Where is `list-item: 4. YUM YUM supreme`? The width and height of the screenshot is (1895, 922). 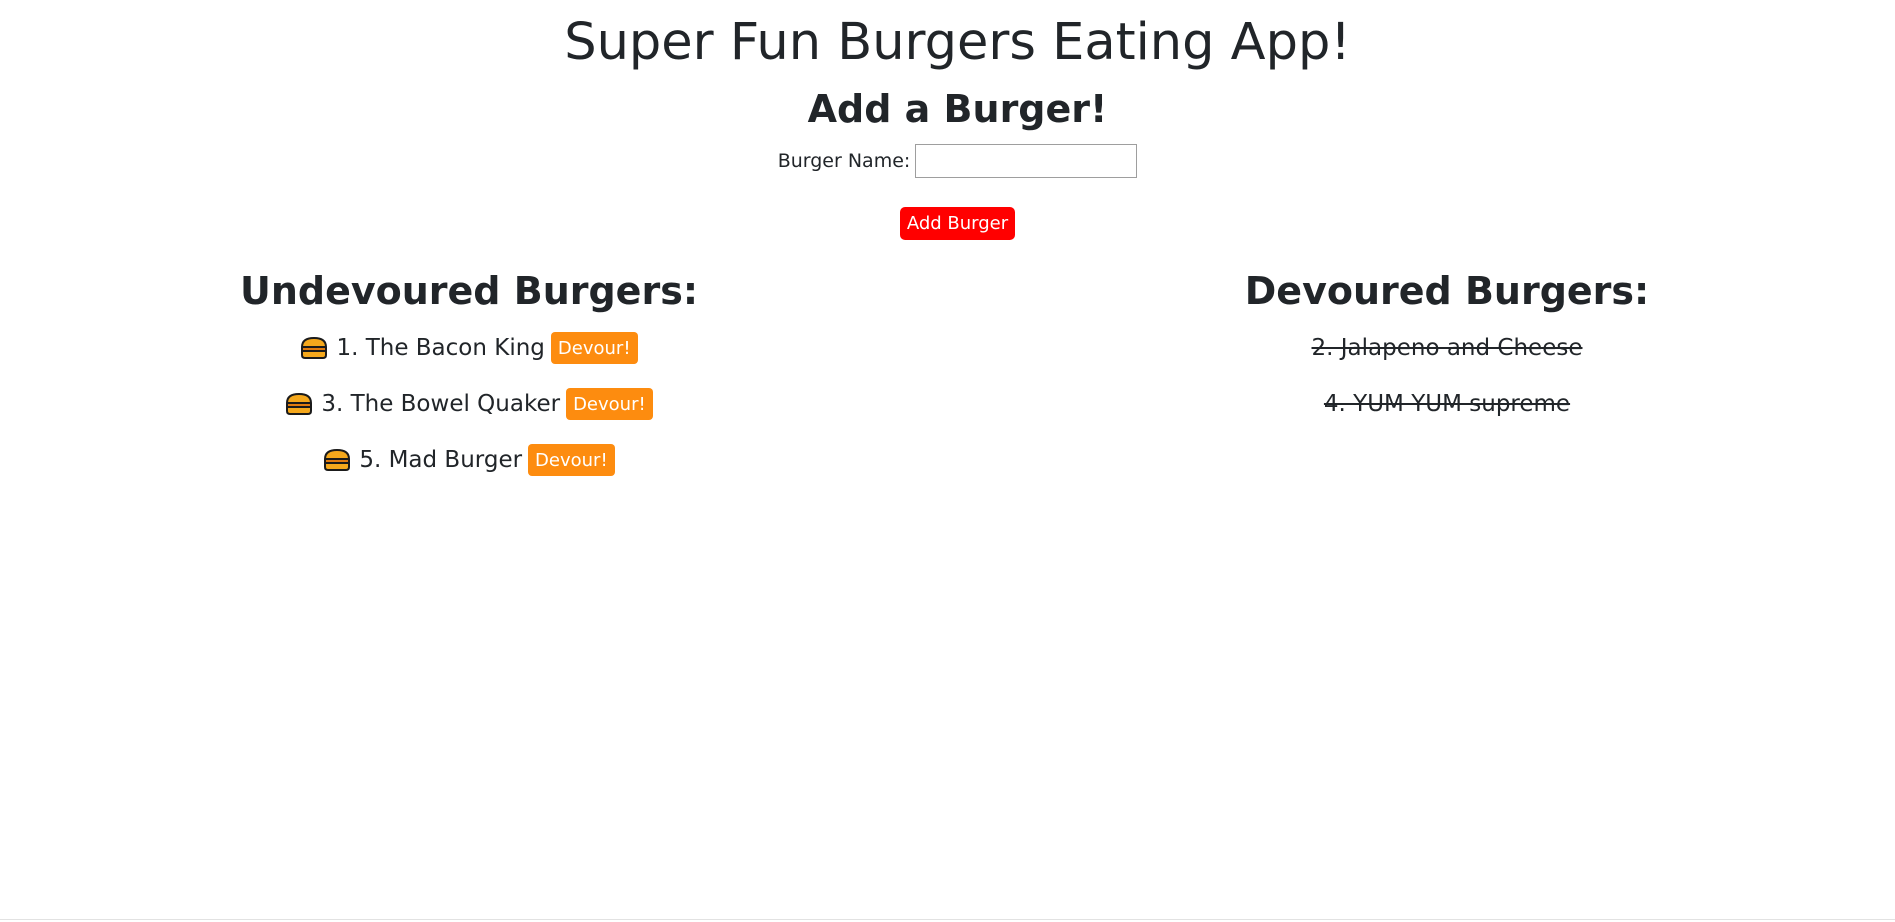
list-item: 4. YUM YUM supreme is located at coordinates (1447, 404).